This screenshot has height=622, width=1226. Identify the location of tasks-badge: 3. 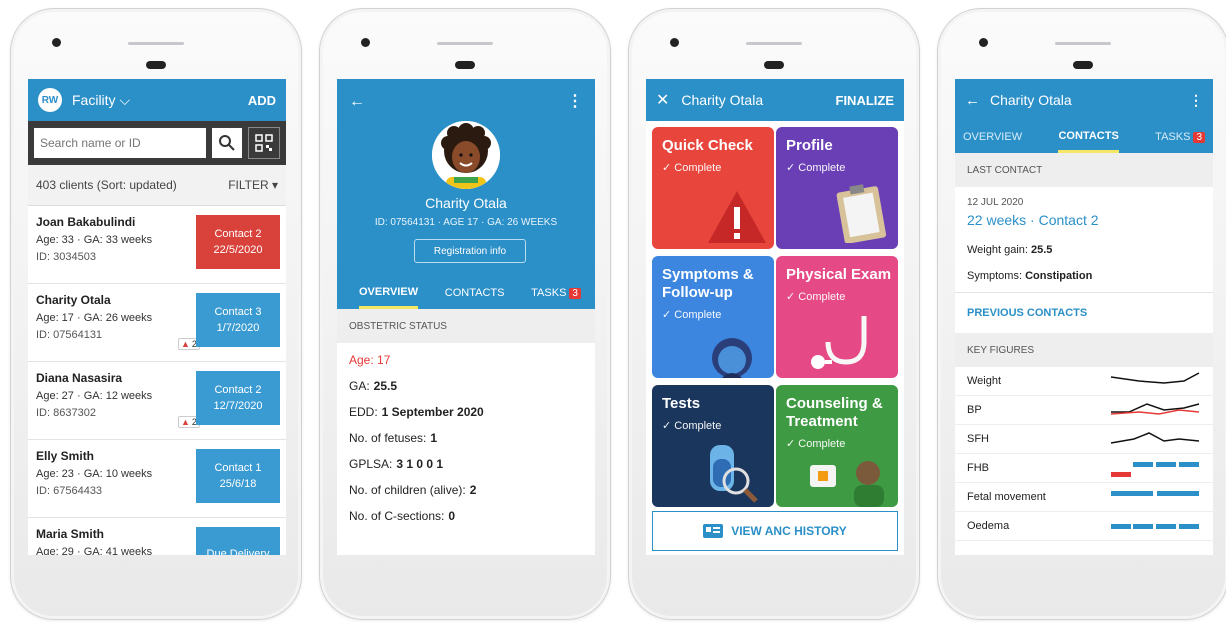
(1199, 137).